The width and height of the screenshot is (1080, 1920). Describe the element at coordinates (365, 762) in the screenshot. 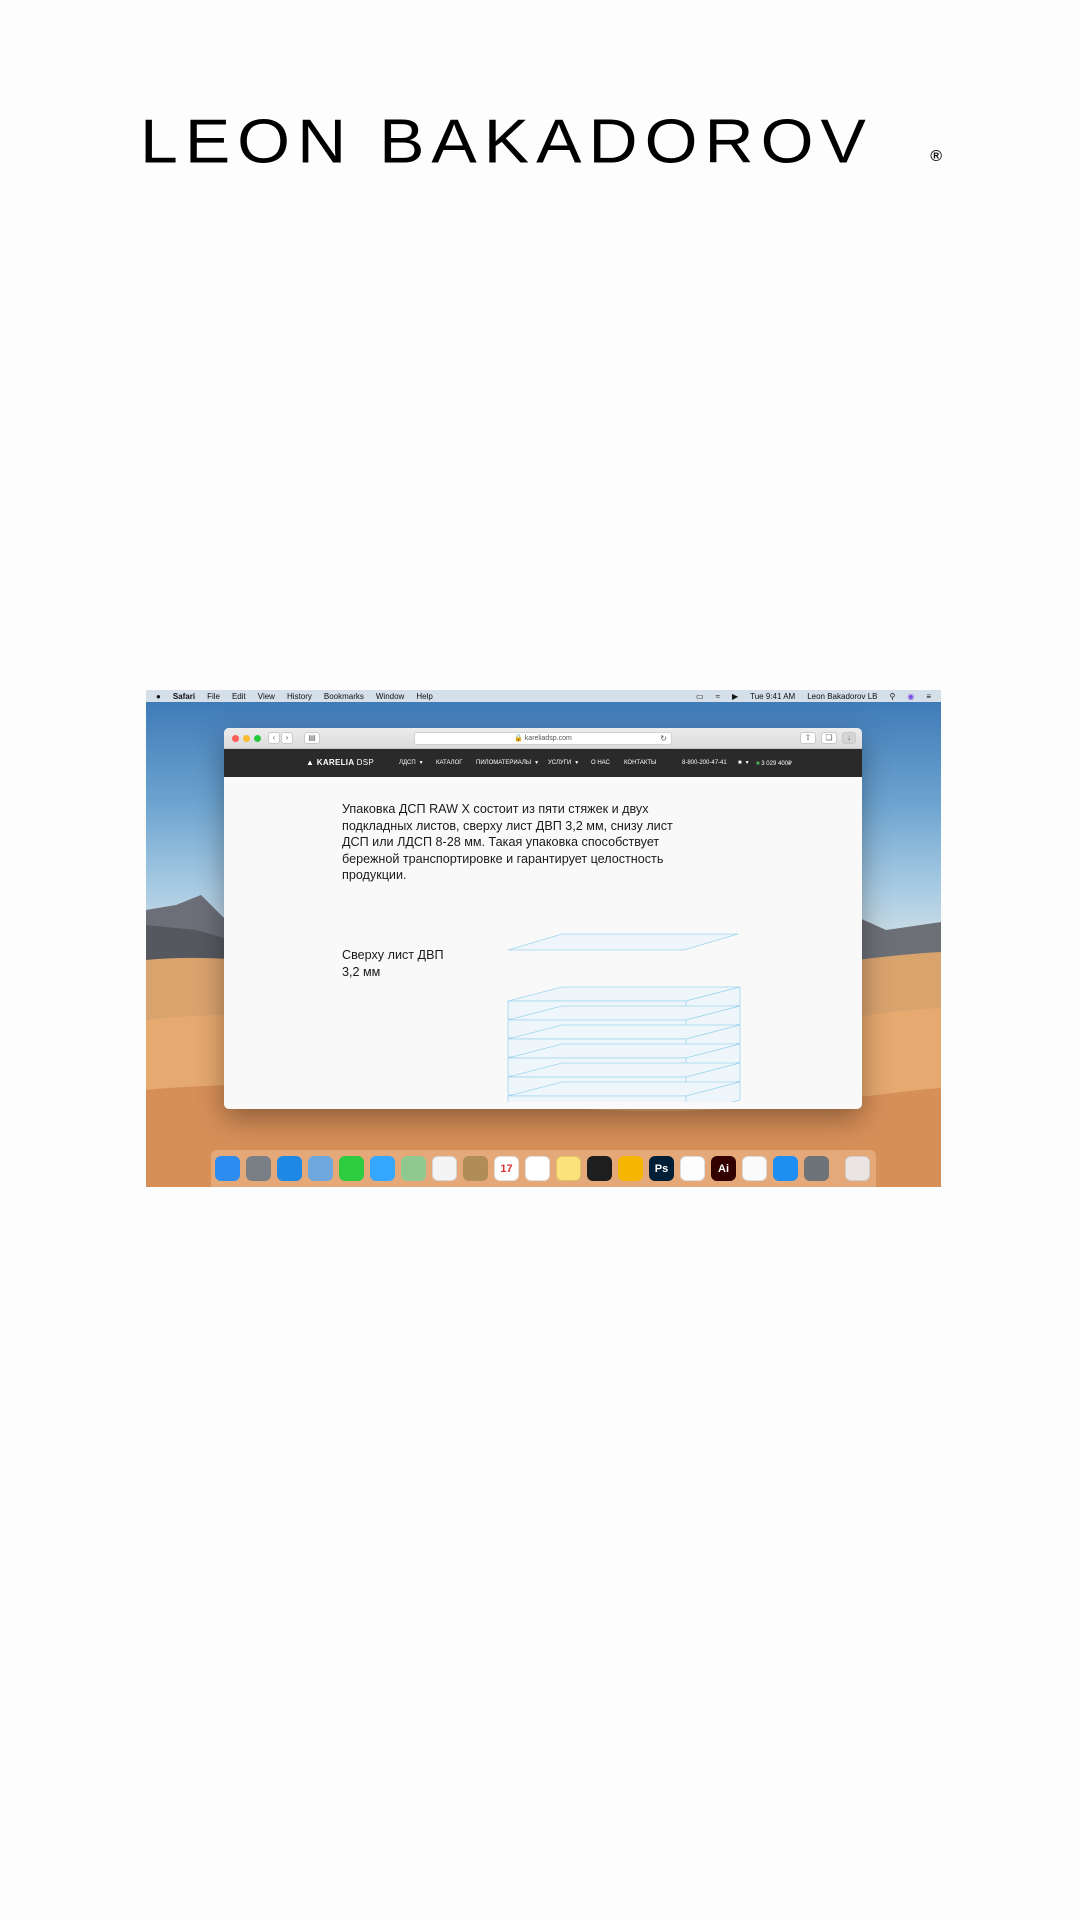

I see `site-logo-suffix: DSP` at that location.